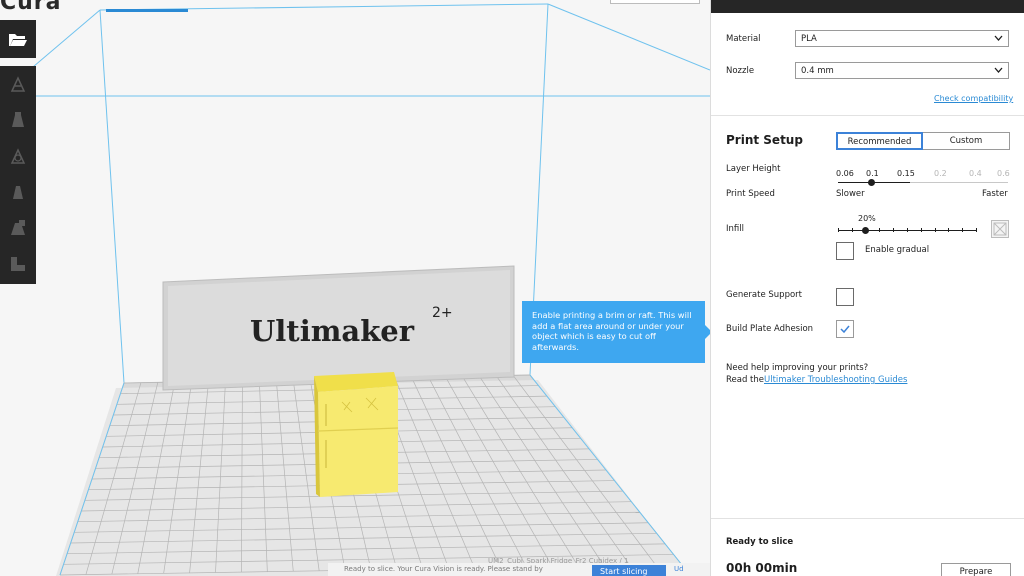 This screenshot has height=576, width=1024. I want to click on layer-height-label: Layer Height, so click(753, 169).